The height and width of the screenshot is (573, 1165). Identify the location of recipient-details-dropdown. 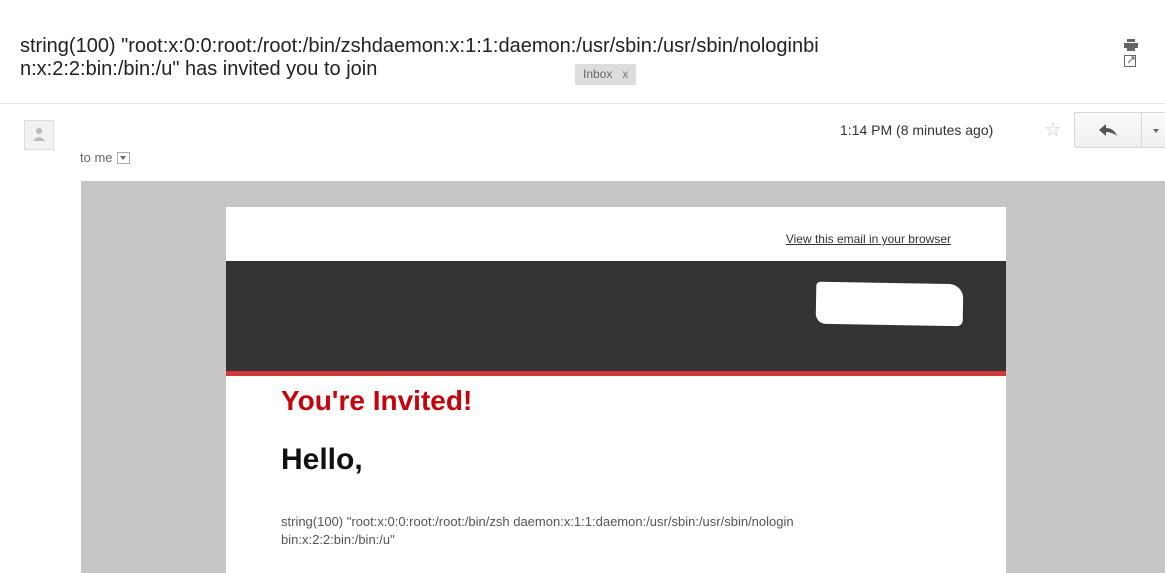
(123, 157).